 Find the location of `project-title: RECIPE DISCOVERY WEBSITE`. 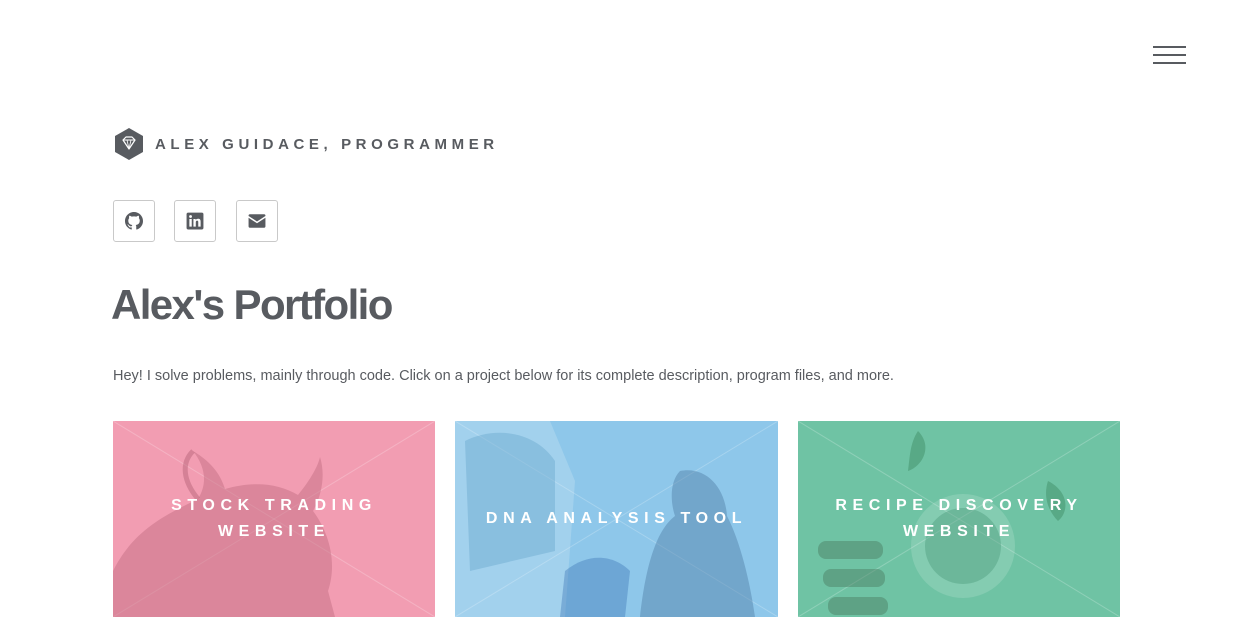

project-title: RECIPE DISCOVERY WEBSITE is located at coordinates (959, 518).